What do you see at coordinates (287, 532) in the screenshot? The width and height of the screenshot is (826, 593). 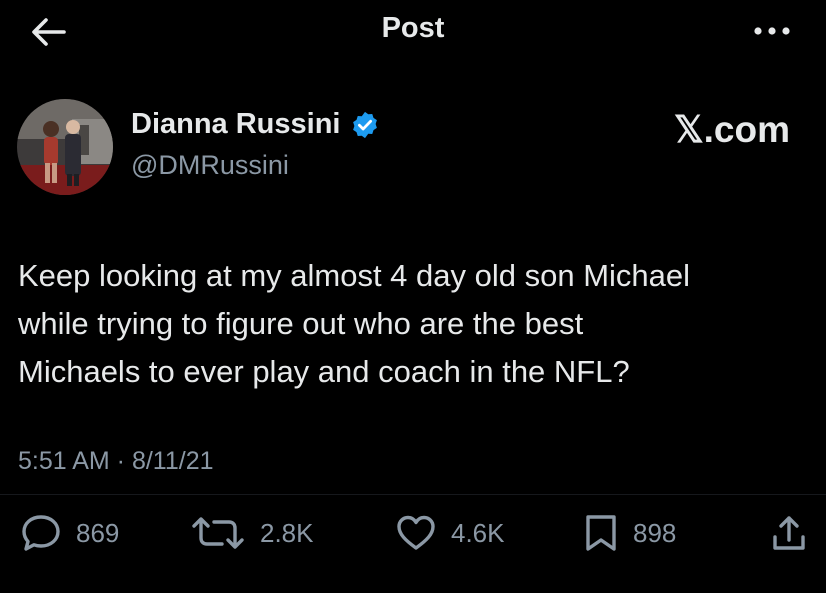 I see `repost-count: 2.8K` at bounding box center [287, 532].